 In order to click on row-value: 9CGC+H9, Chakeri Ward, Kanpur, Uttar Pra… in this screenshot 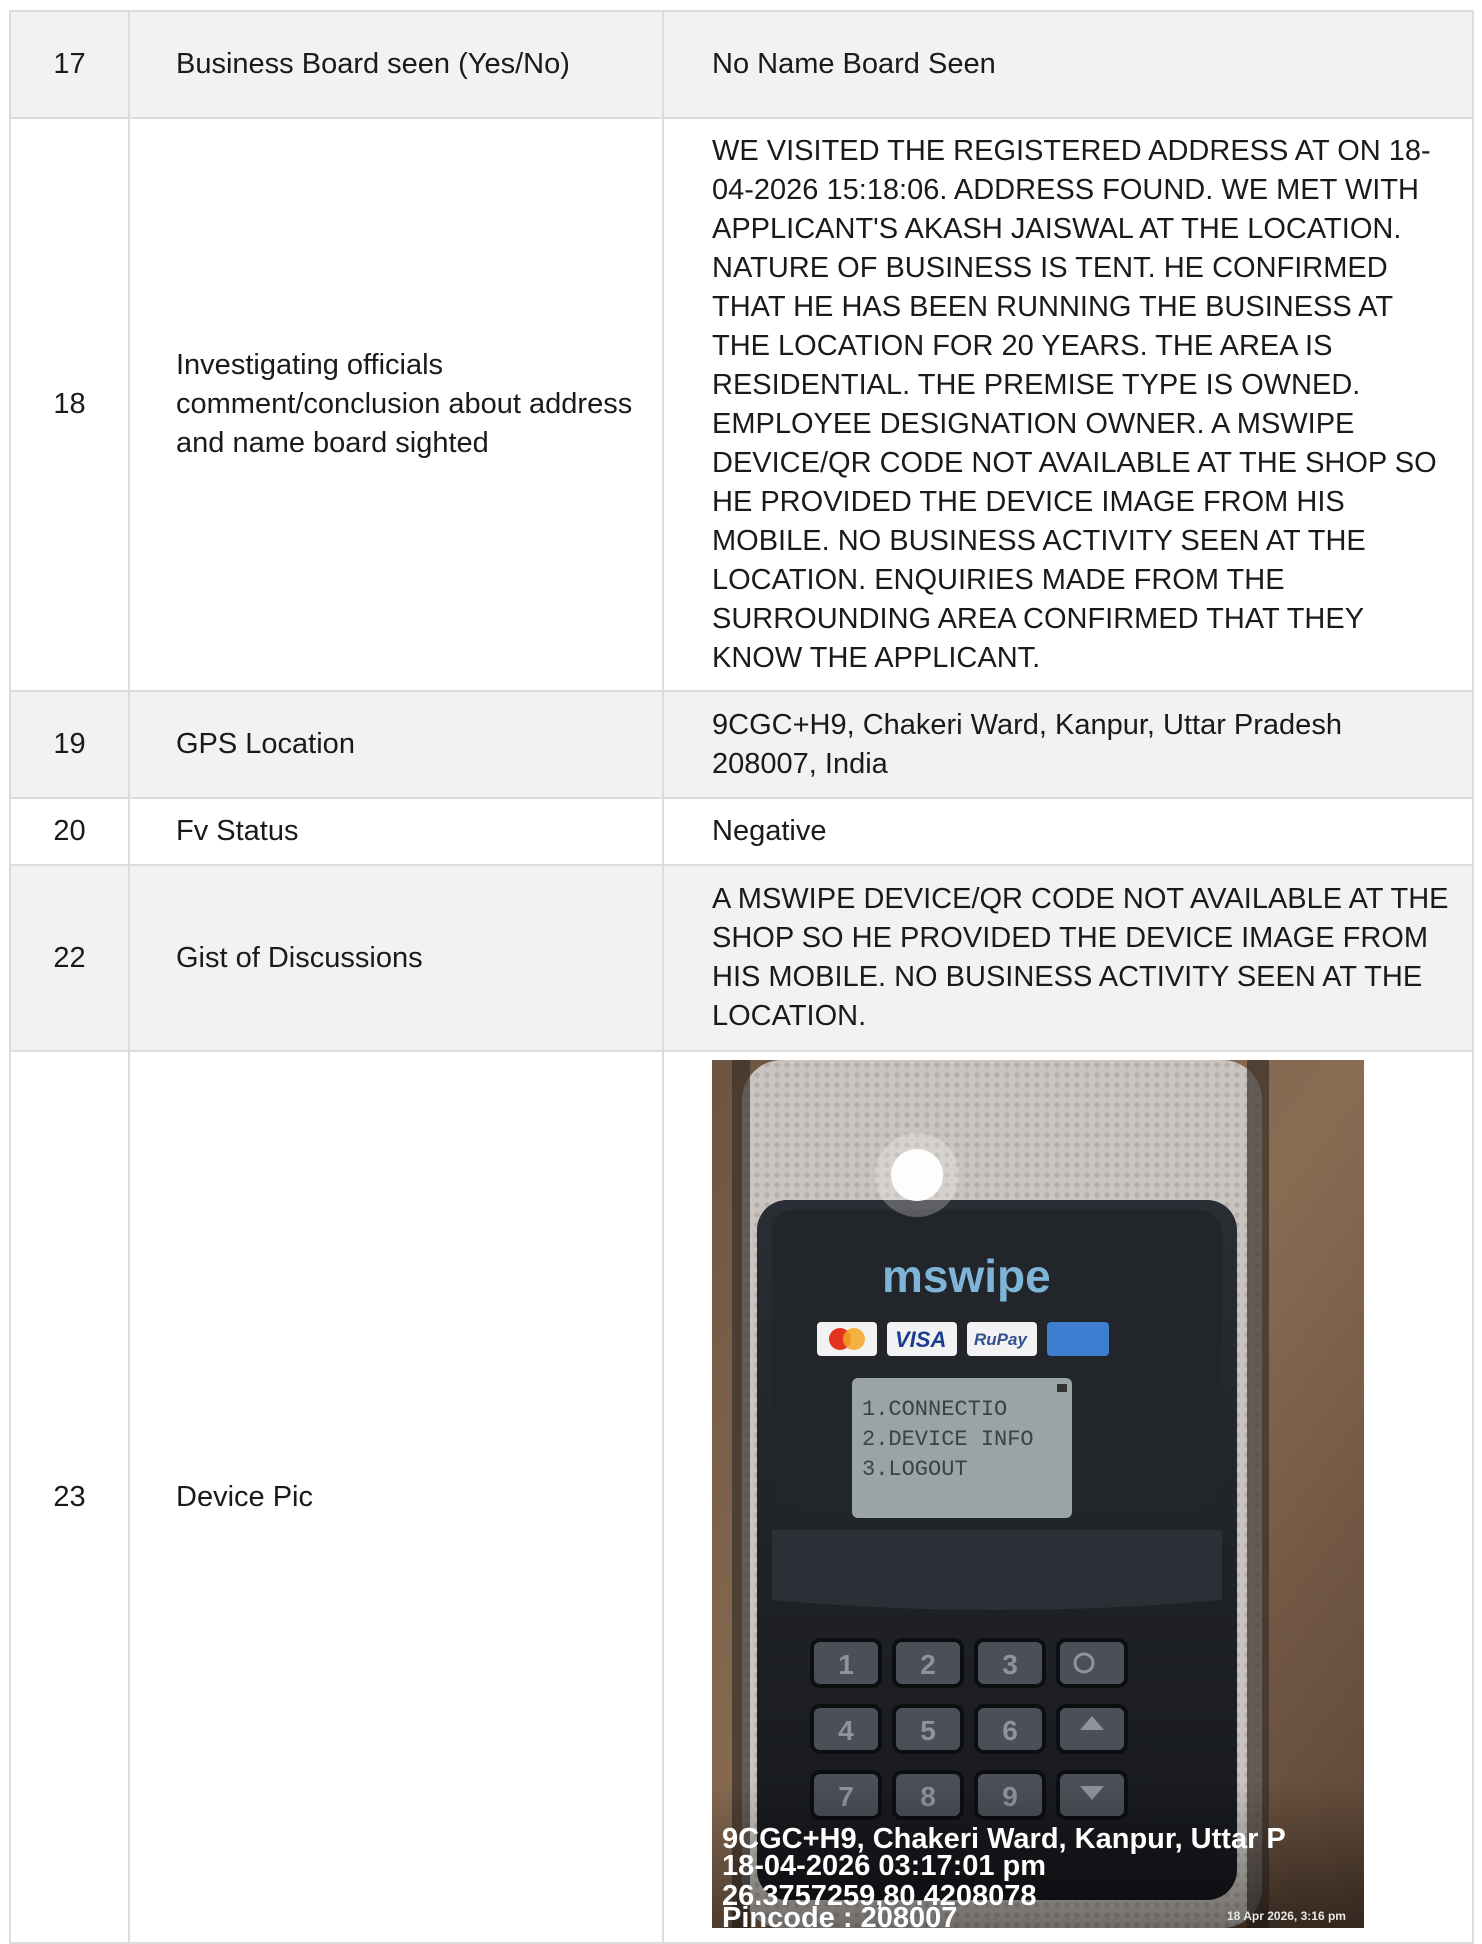, I will do `click(1068, 744)`.